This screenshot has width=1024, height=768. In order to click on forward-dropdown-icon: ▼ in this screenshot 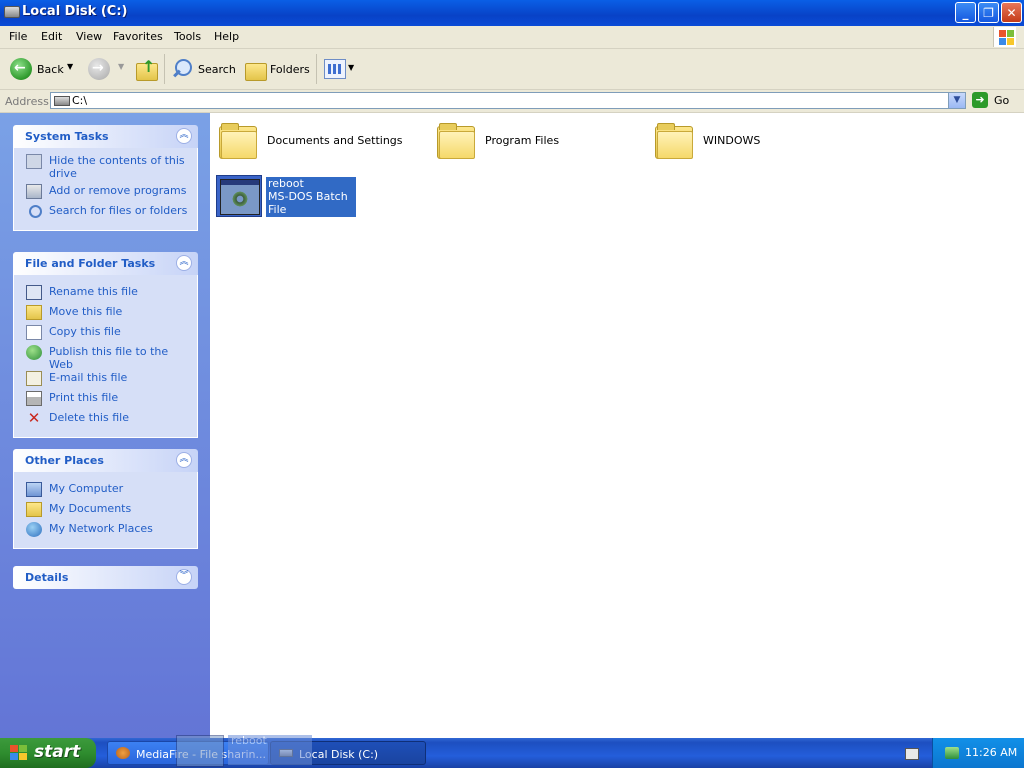, I will do `click(121, 74)`.